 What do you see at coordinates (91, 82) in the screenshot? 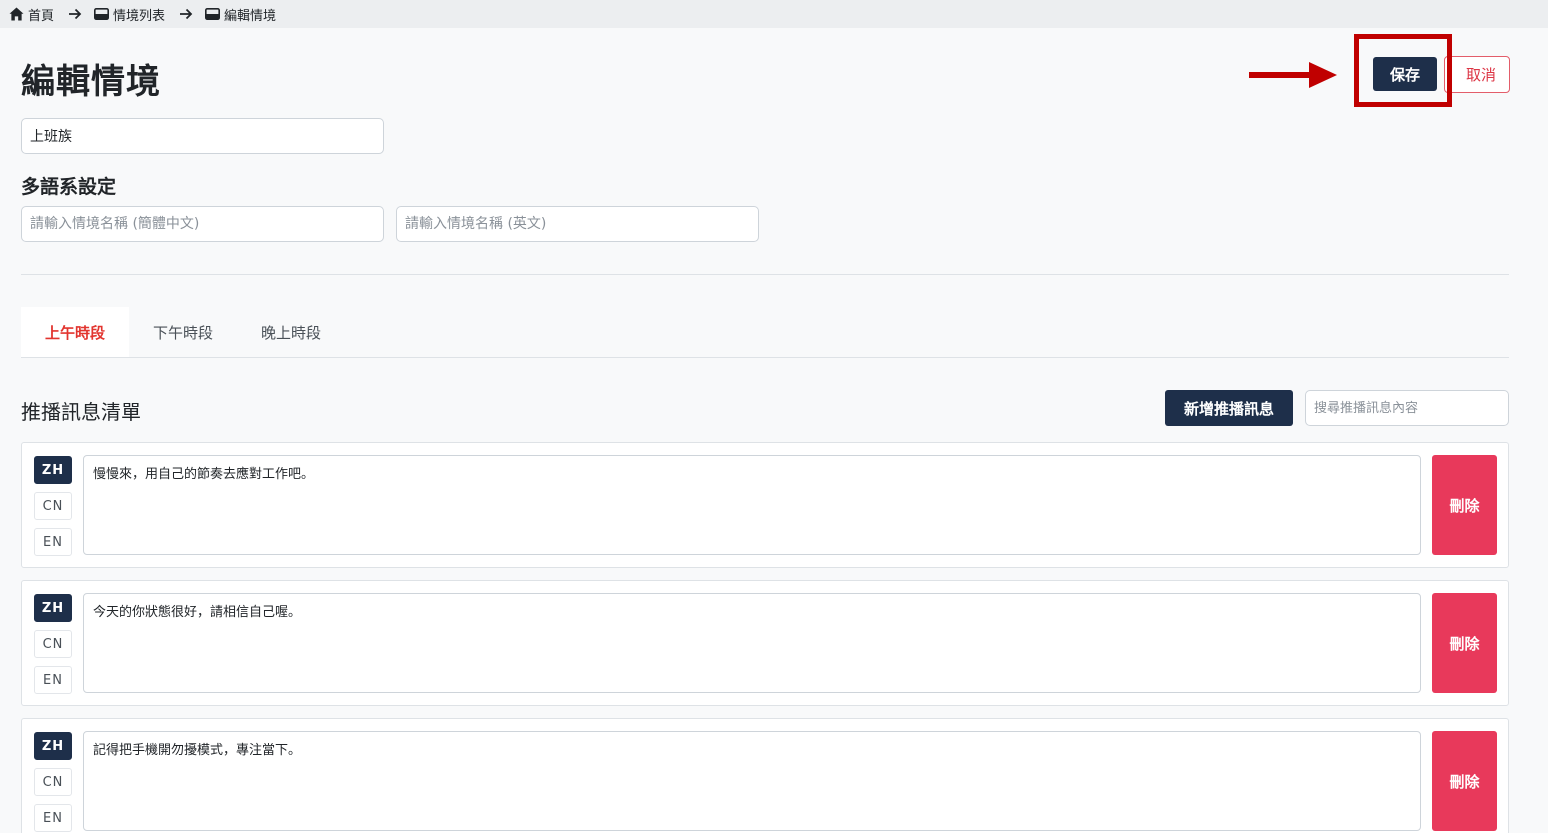
I see `page-title: 編輯情境` at bounding box center [91, 82].